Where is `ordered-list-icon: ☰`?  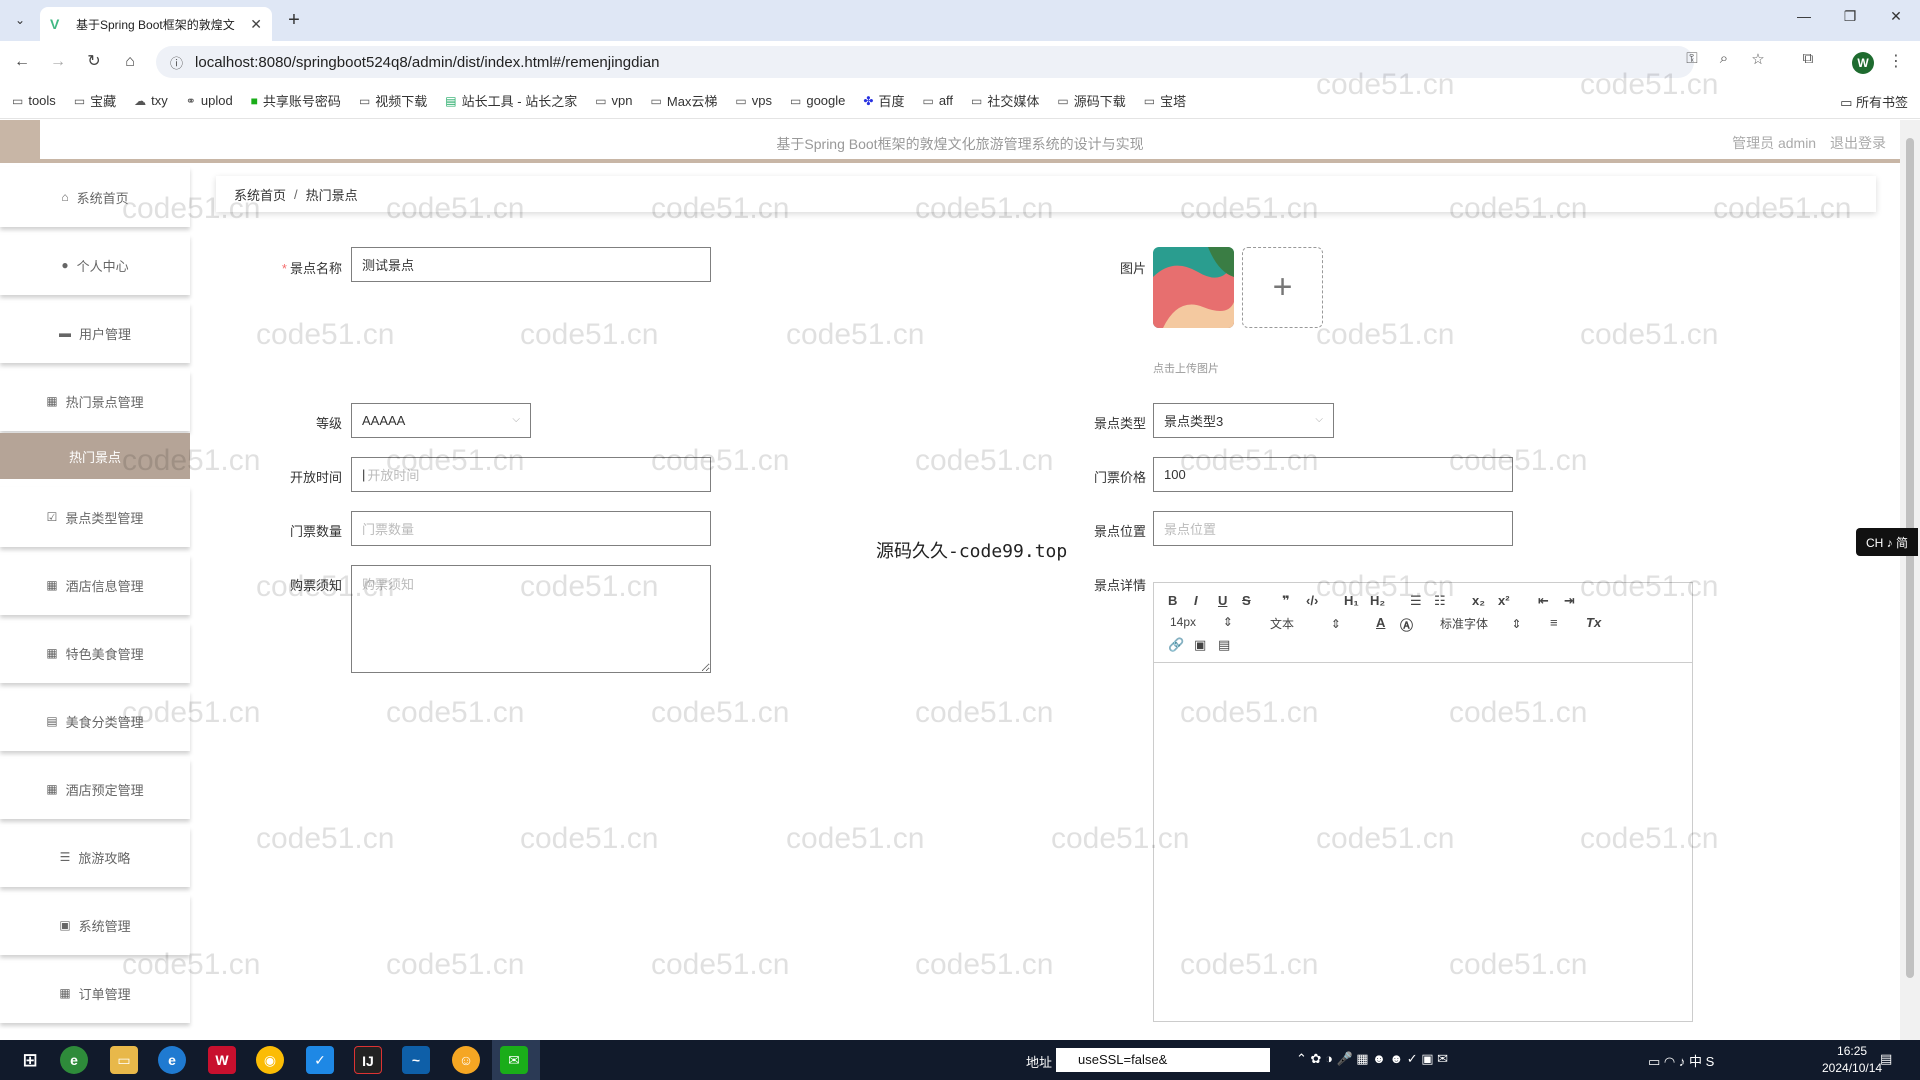
ordered-list-icon: ☰ is located at coordinates (1416, 601).